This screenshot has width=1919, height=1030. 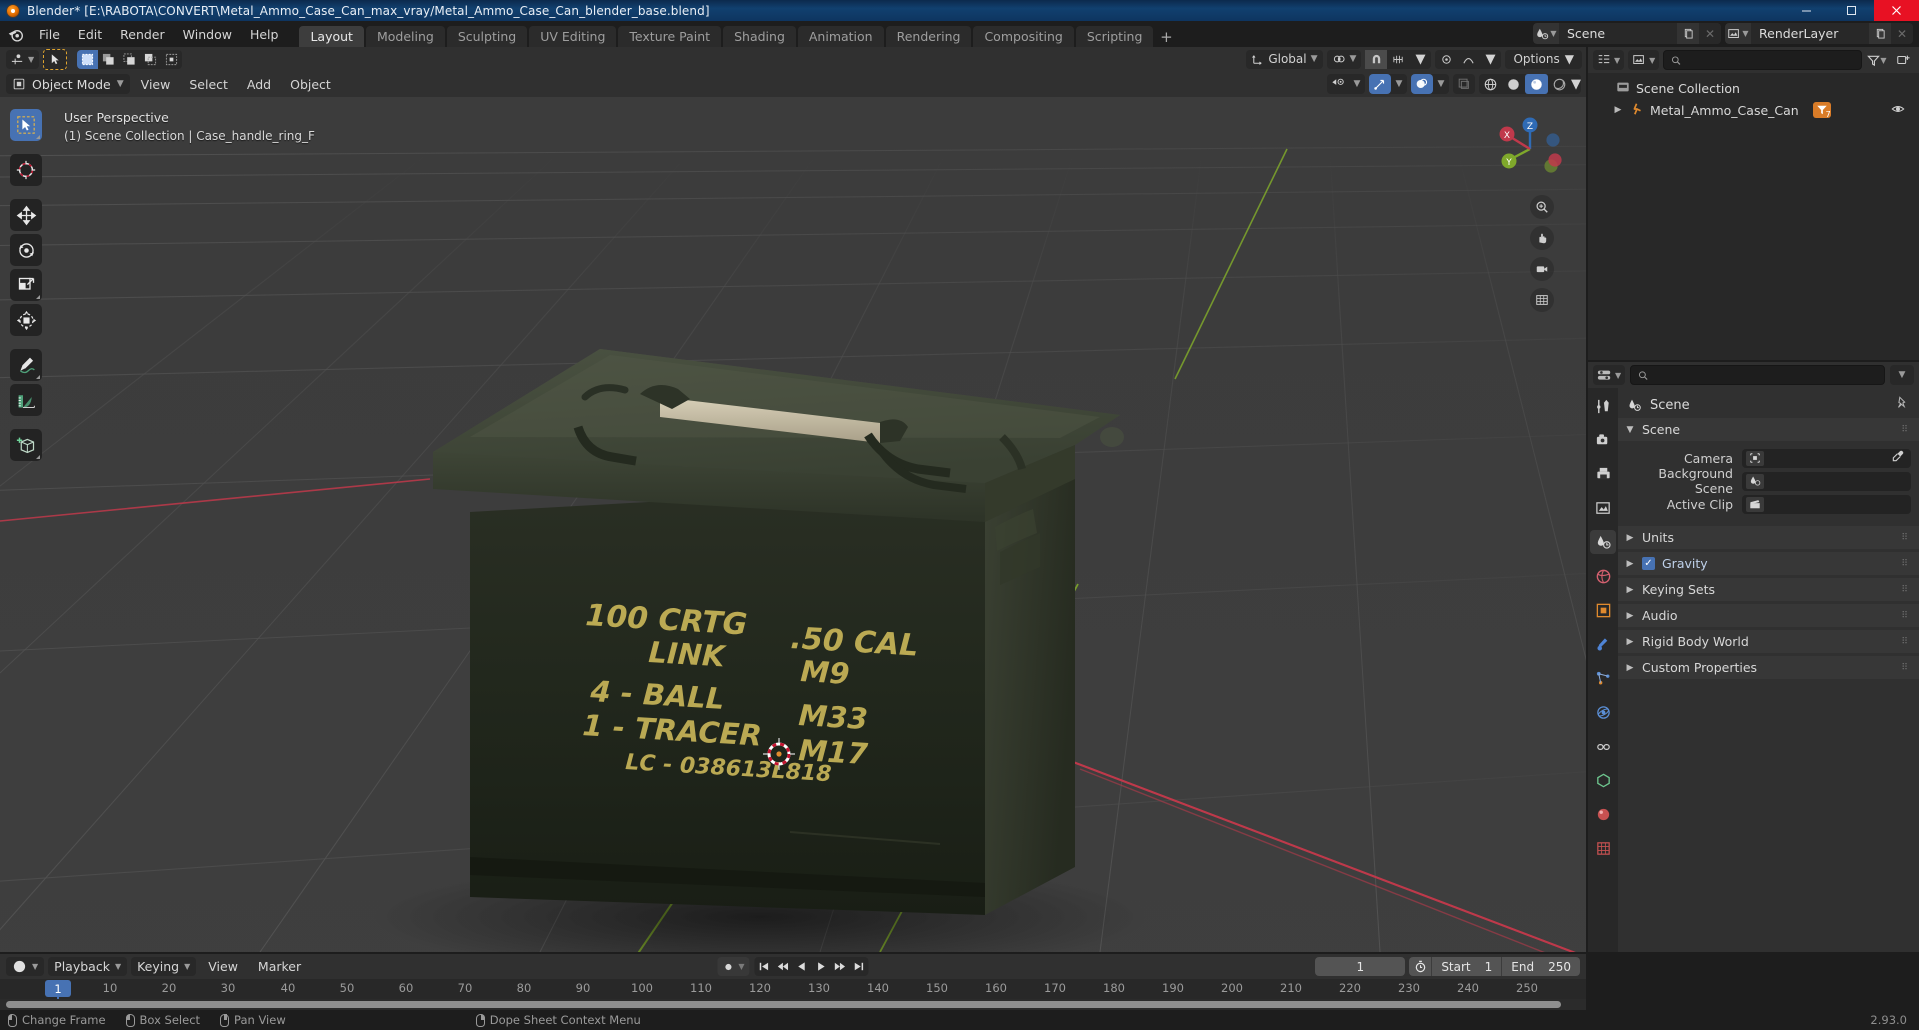 What do you see at coordinates (1710, 33) in the screenshot?
I see `remove-scene-button: ✕` at bounding box center [1710, 33].